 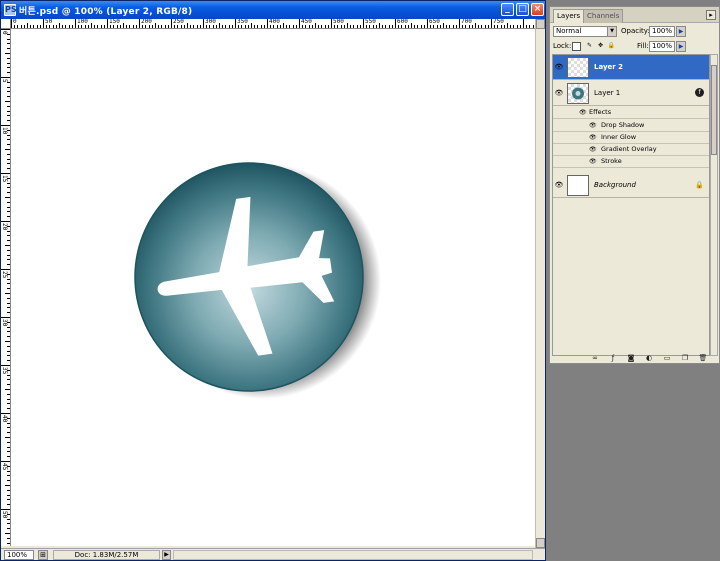 What do you see at coordinates (631, 358) in the screenshot?
I see `add-mask-icon: ◙` at bounding box center [631, 358].